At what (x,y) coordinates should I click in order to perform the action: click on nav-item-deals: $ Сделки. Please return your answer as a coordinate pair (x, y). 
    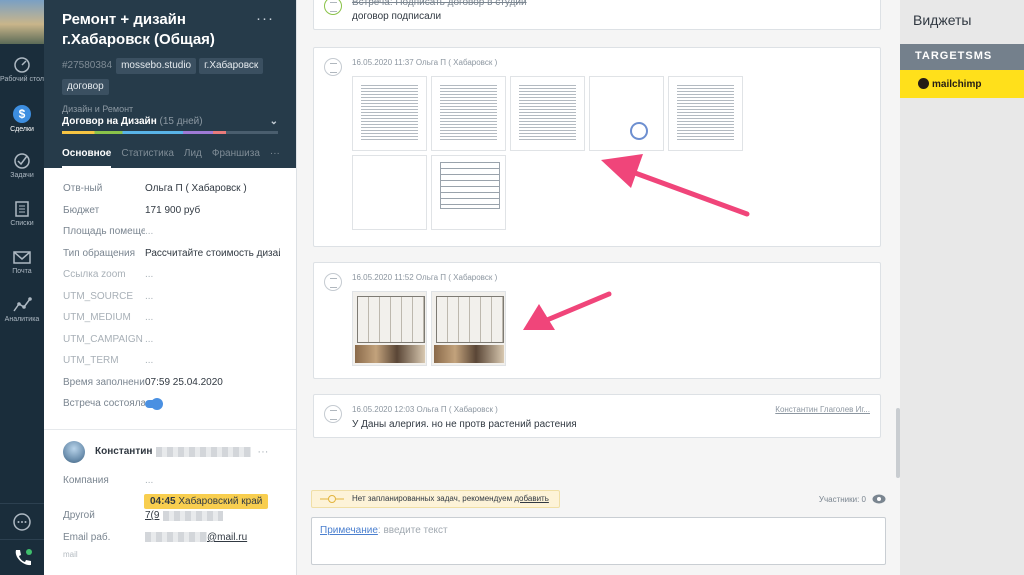
    Looking at the image, I should click on (22, 116).